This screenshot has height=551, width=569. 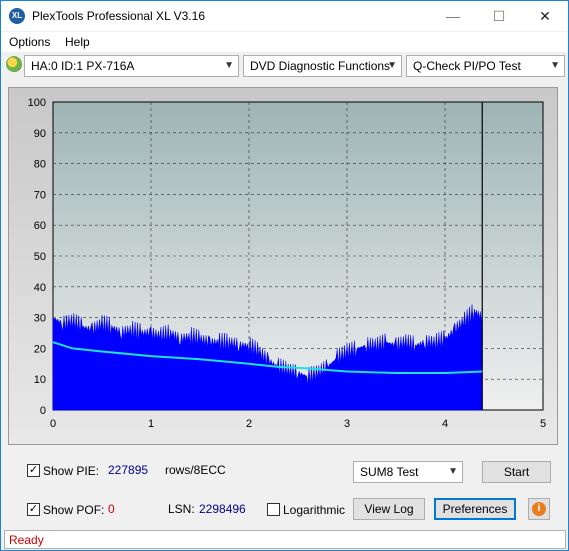 What do you see at coordinates (151, 424) in the screenshot?
I see `x-tick-label: 1` at bounding box center [151, 424].